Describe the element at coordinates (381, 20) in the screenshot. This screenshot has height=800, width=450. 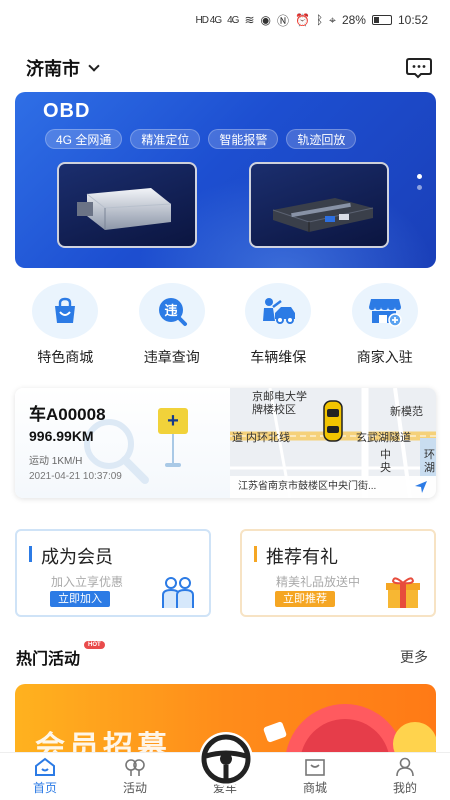
I see `battery-icon` at that location.